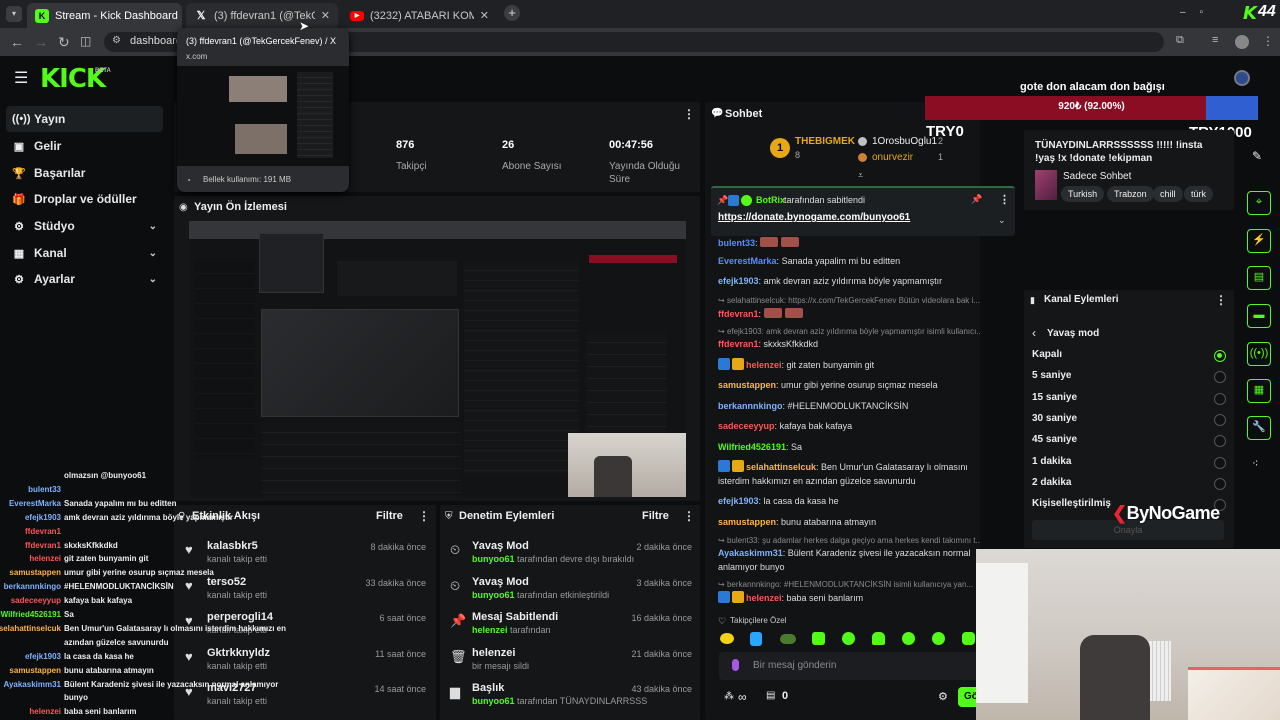 Image resolution: width=1280 pixels, height=720 pixels. What do you see at coordinates (1221, 300) in the screenshot?
I see `channel-actions-menu-icon: ⋮` at bounding box center [1221, 300].